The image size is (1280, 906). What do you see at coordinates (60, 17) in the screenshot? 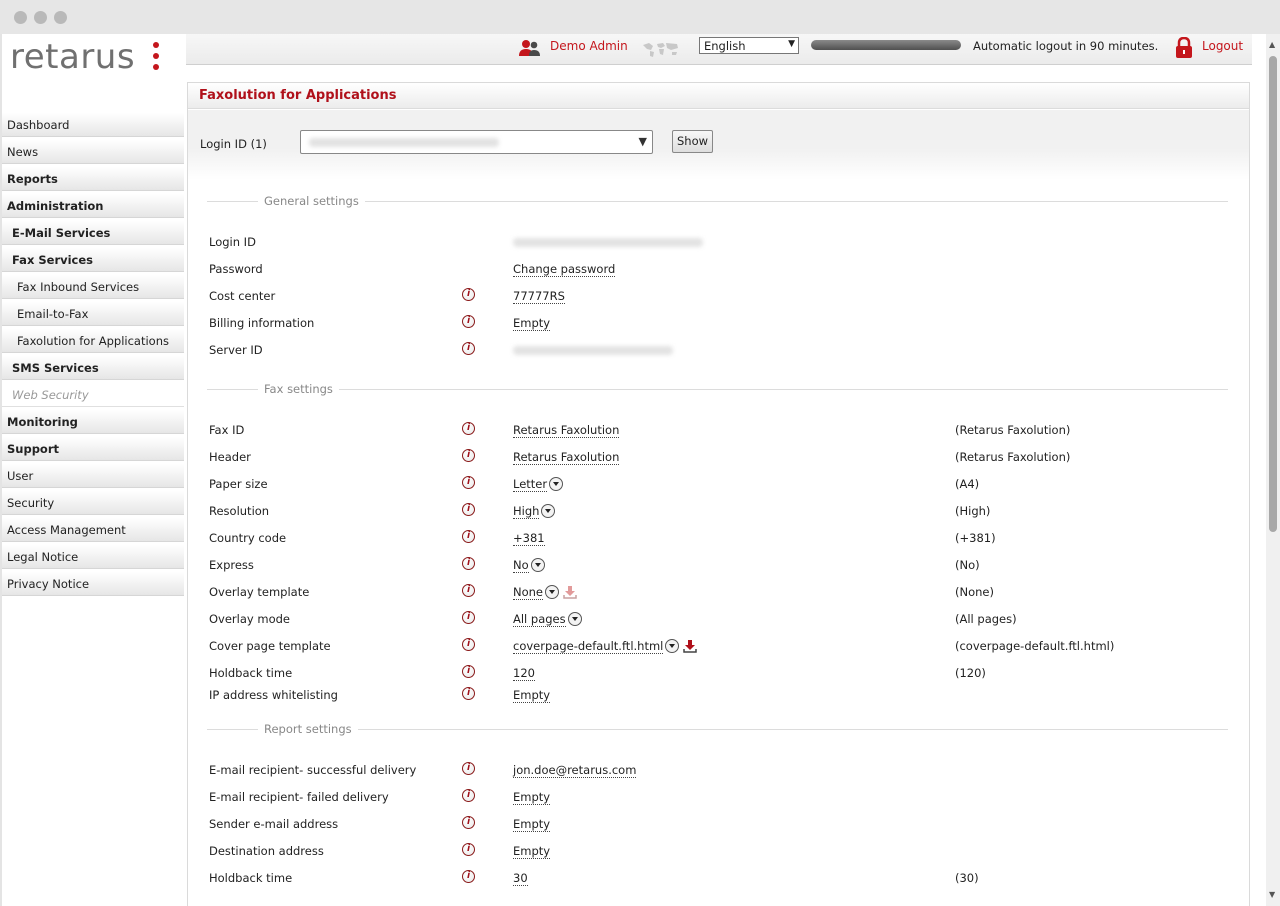
I see `window-maximize-dot` at bounding box center [60, 17].